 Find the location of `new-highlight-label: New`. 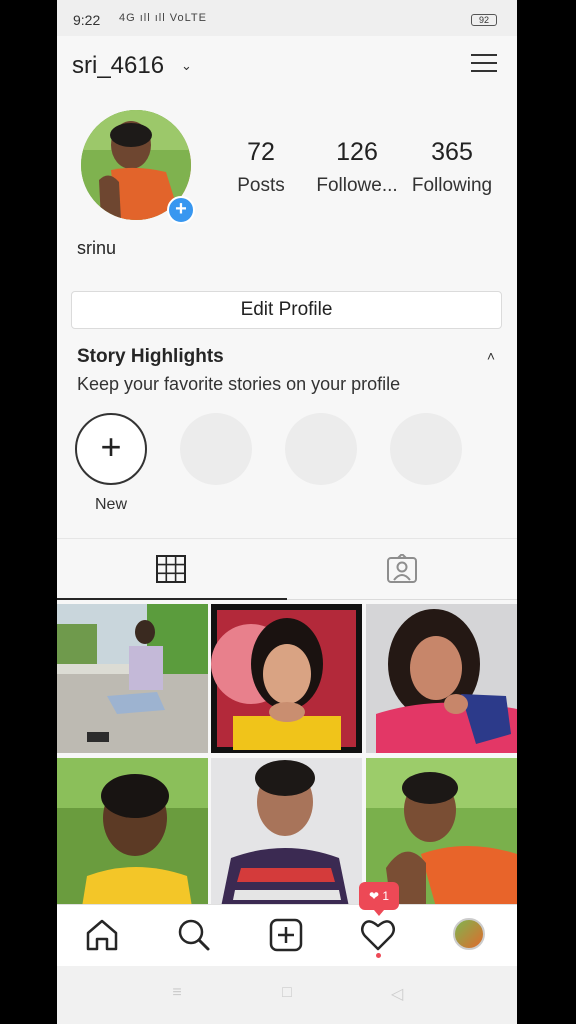

new-highlight-label: New is located at coordinates (110, 504).